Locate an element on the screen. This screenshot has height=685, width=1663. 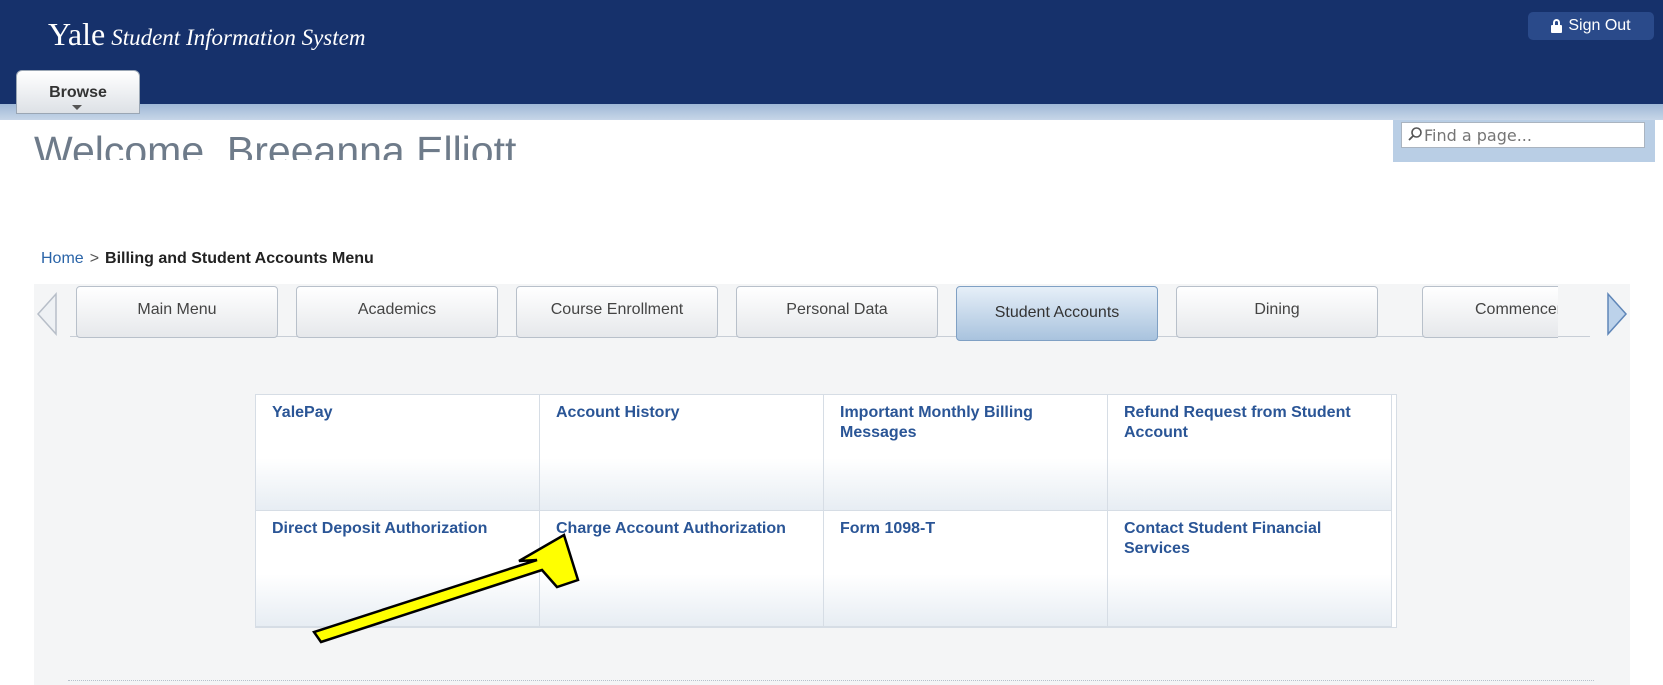
breadcrumb-home-link: Home is located at coordinates (62, 258).